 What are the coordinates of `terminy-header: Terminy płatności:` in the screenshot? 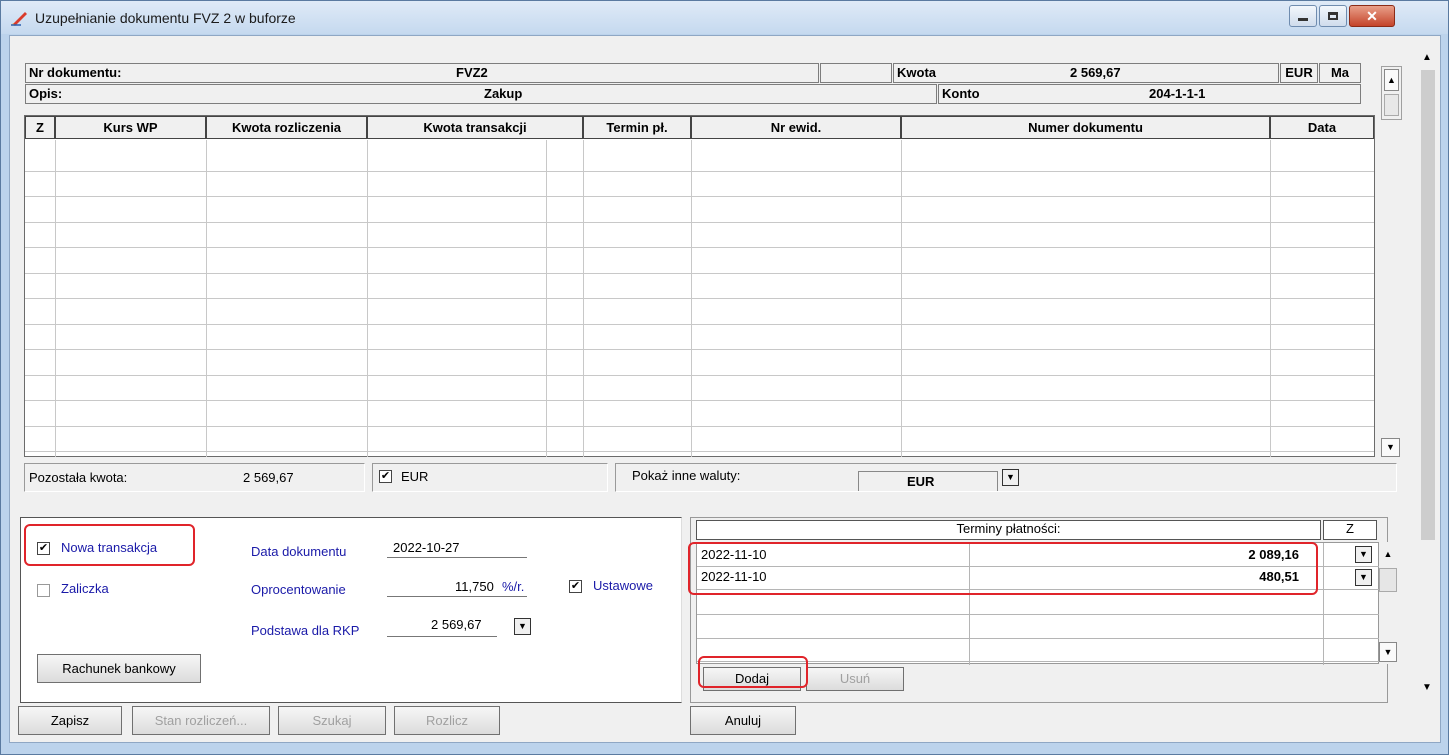 It's located at (1008, 530).